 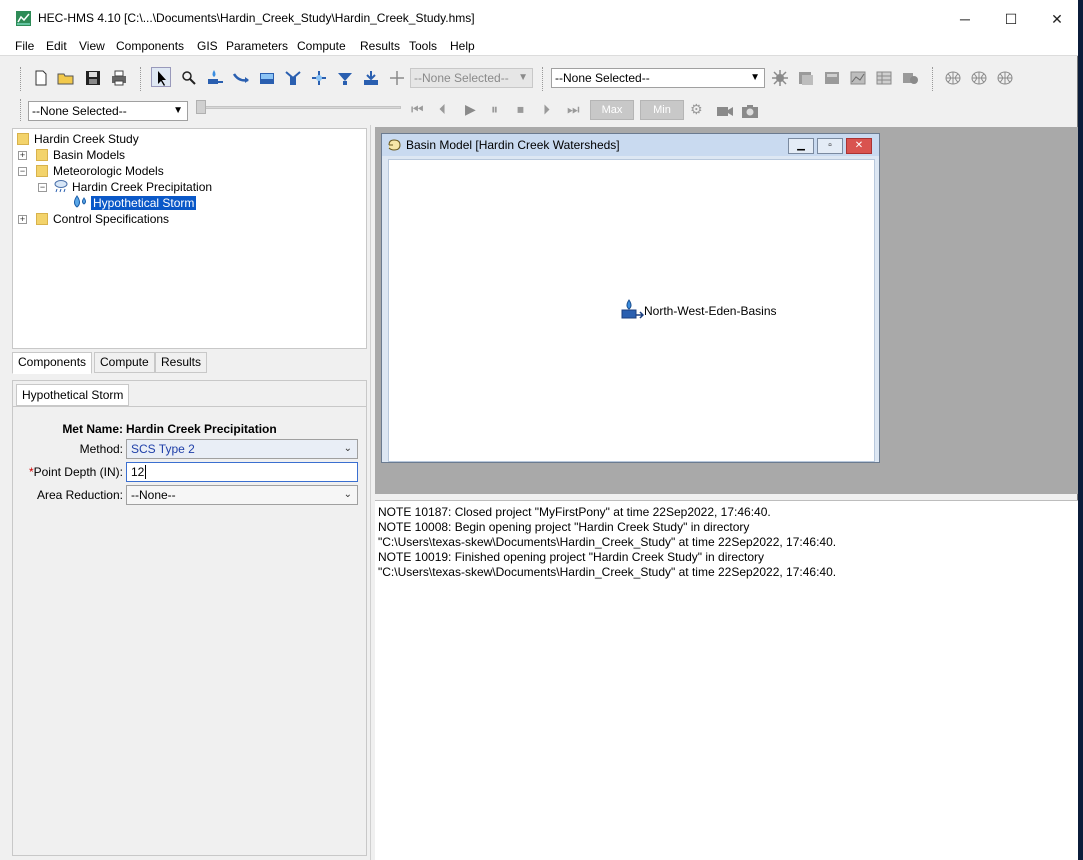 What do you see at coordinates (181, 362) in the screenshot?
I see `tab-results: Results` at bounding box center [181, 362].